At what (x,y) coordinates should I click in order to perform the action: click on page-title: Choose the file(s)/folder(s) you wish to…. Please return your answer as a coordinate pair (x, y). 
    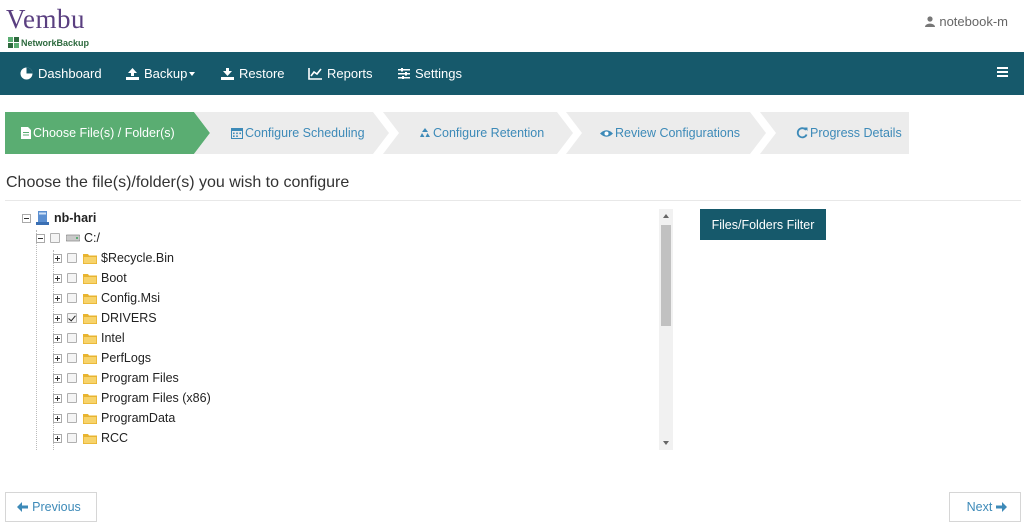
    Looking at the image, I should click on (178, 182).